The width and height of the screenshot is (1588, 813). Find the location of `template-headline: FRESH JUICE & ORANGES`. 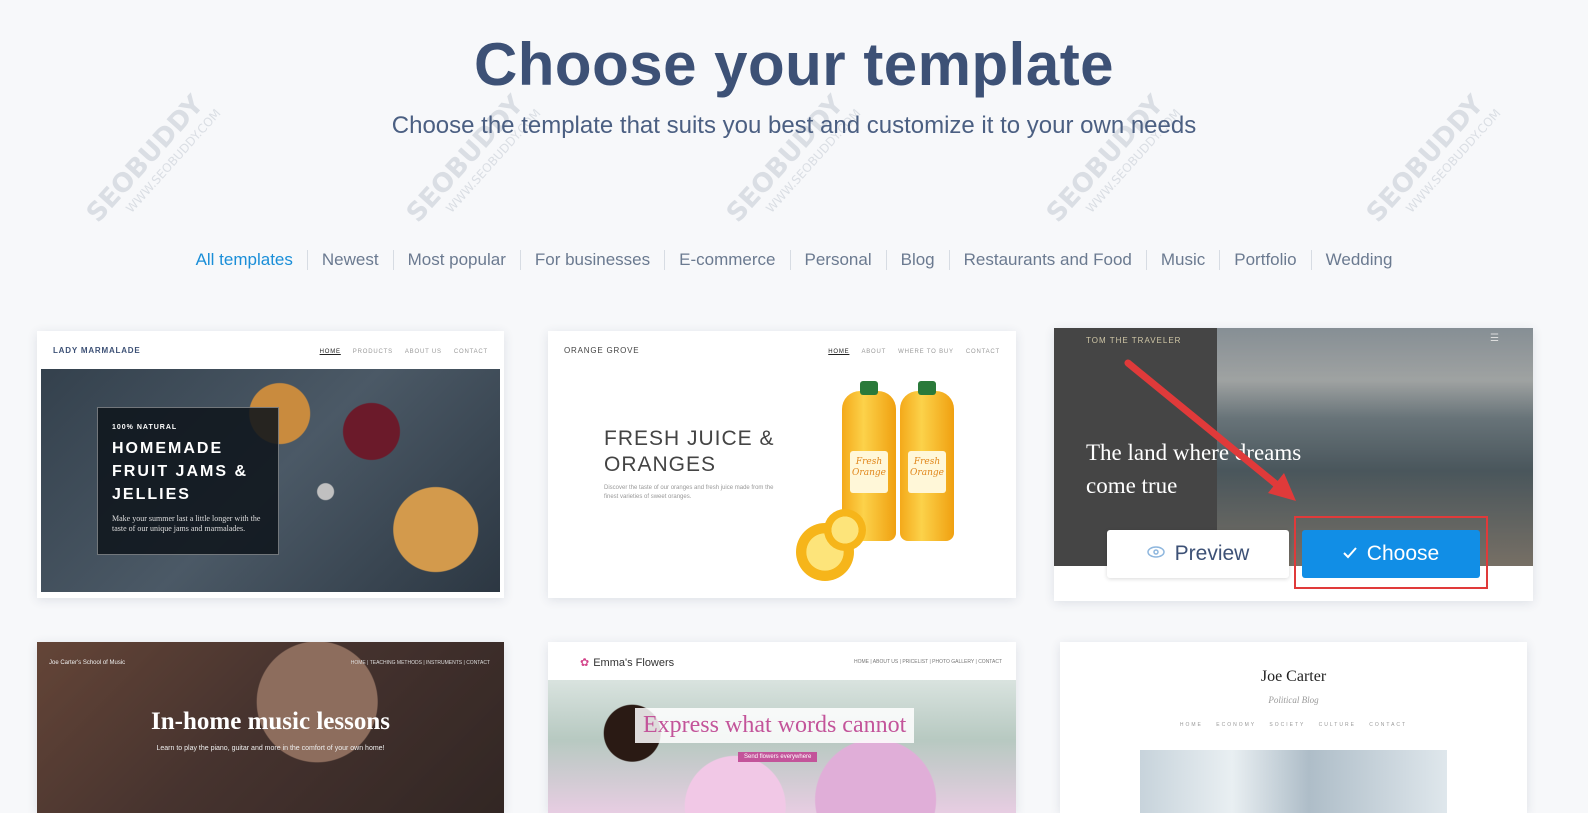

template-headline: FRESH JUICE & ORANGES is located at coordinates (689, 451).